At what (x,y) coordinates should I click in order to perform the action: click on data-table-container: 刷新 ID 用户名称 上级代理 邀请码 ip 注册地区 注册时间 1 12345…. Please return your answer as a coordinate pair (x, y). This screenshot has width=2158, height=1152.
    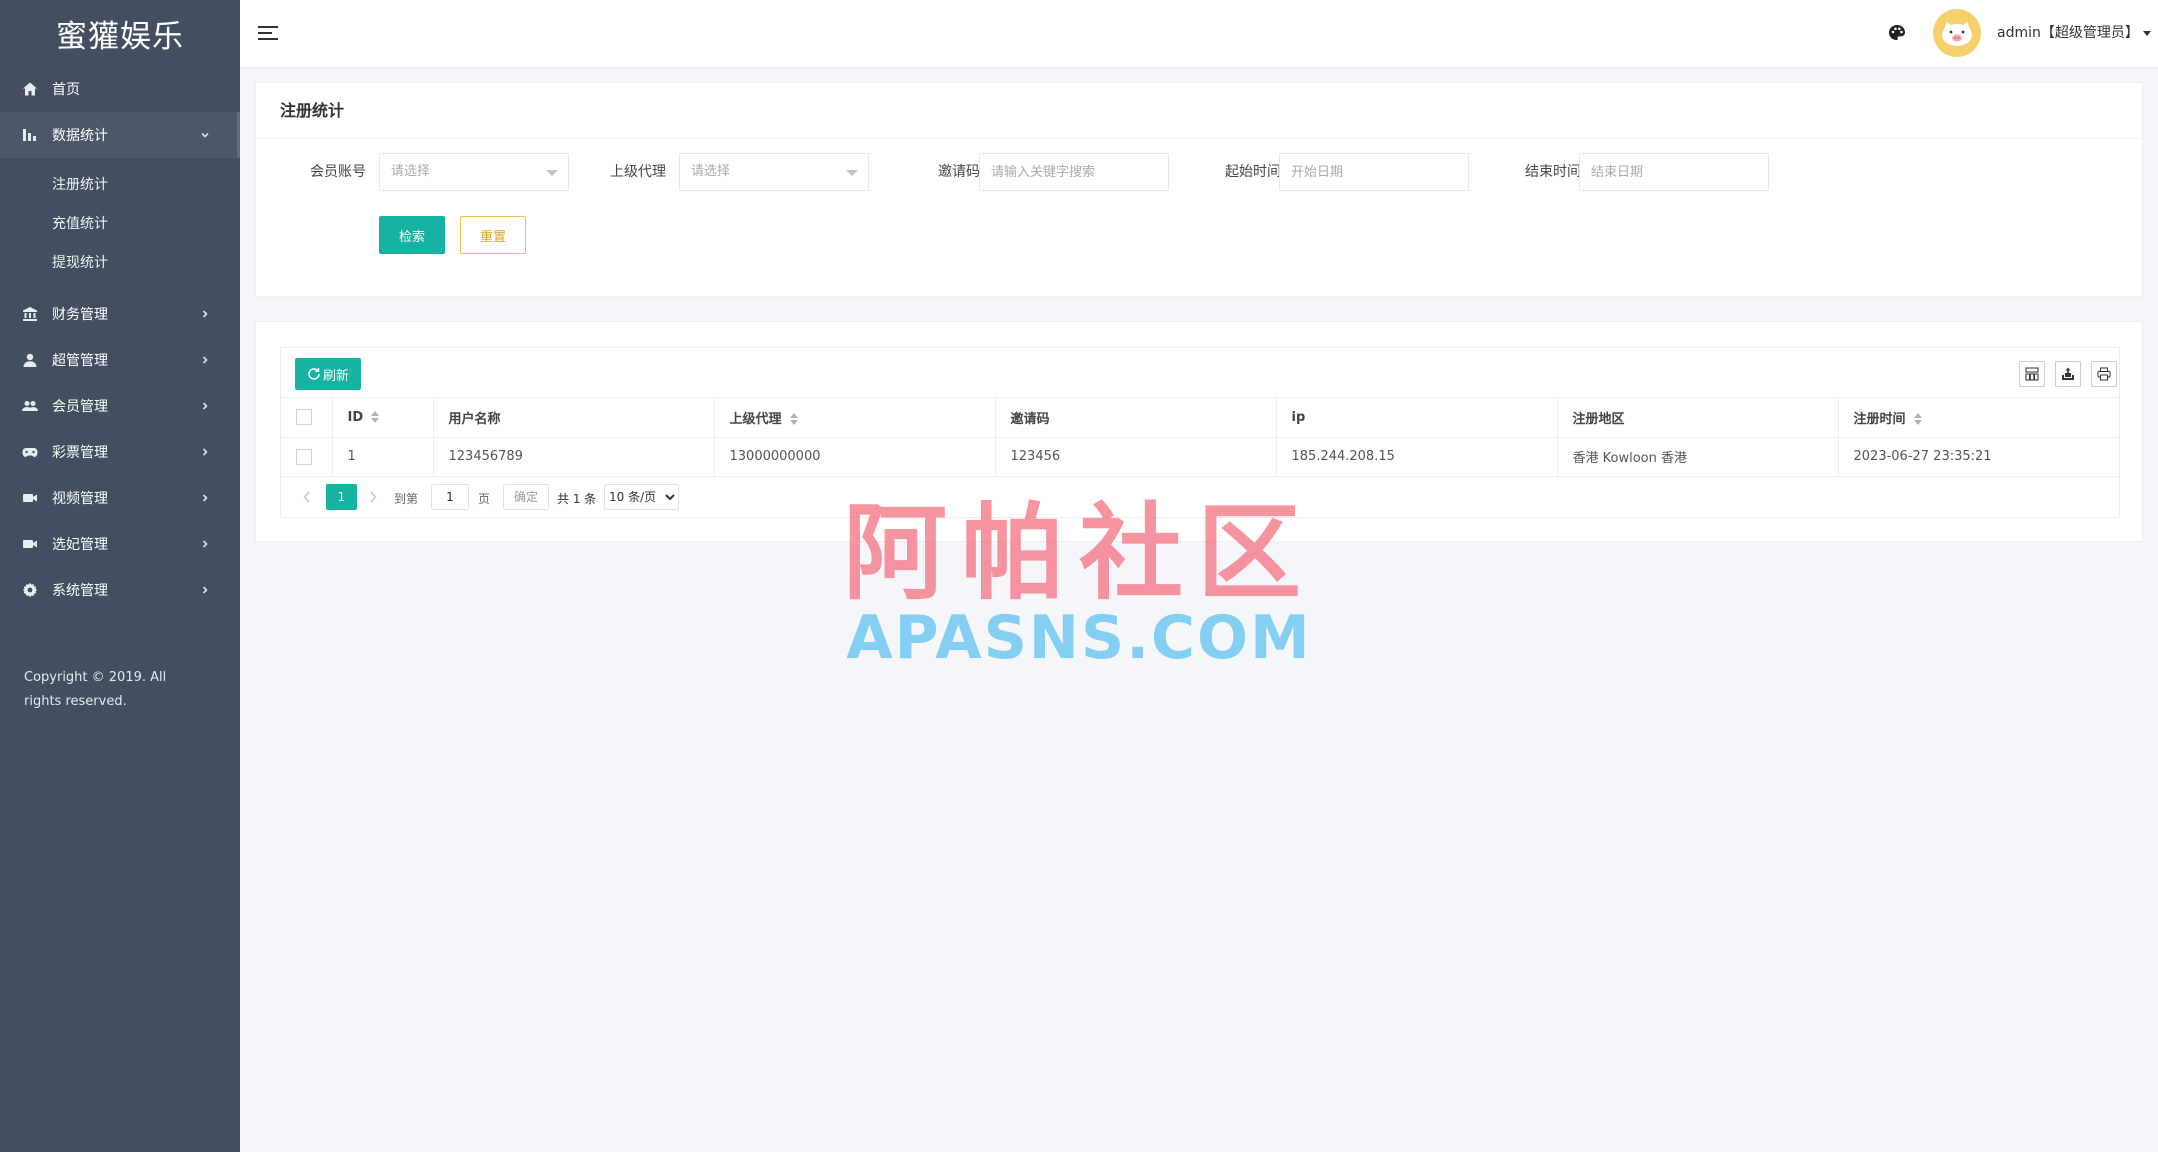
    Looking at the image, I should click on (1200, 432).